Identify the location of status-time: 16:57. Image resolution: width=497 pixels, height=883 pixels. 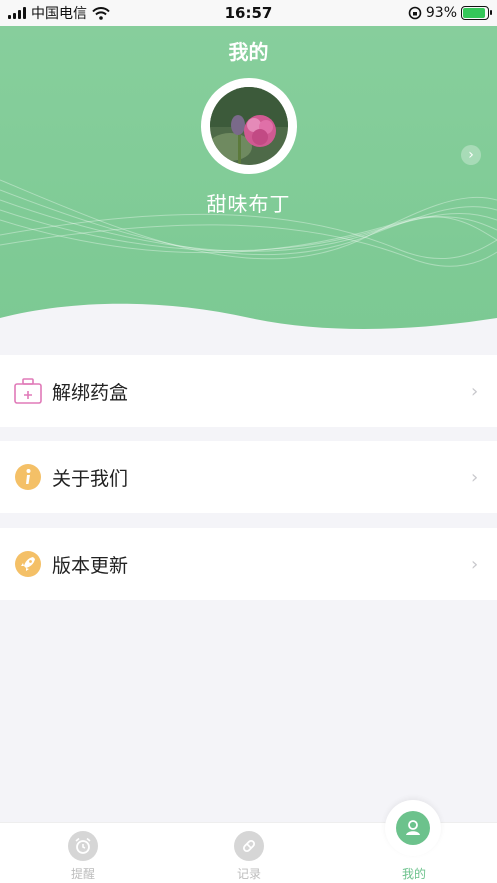
(248, 13).